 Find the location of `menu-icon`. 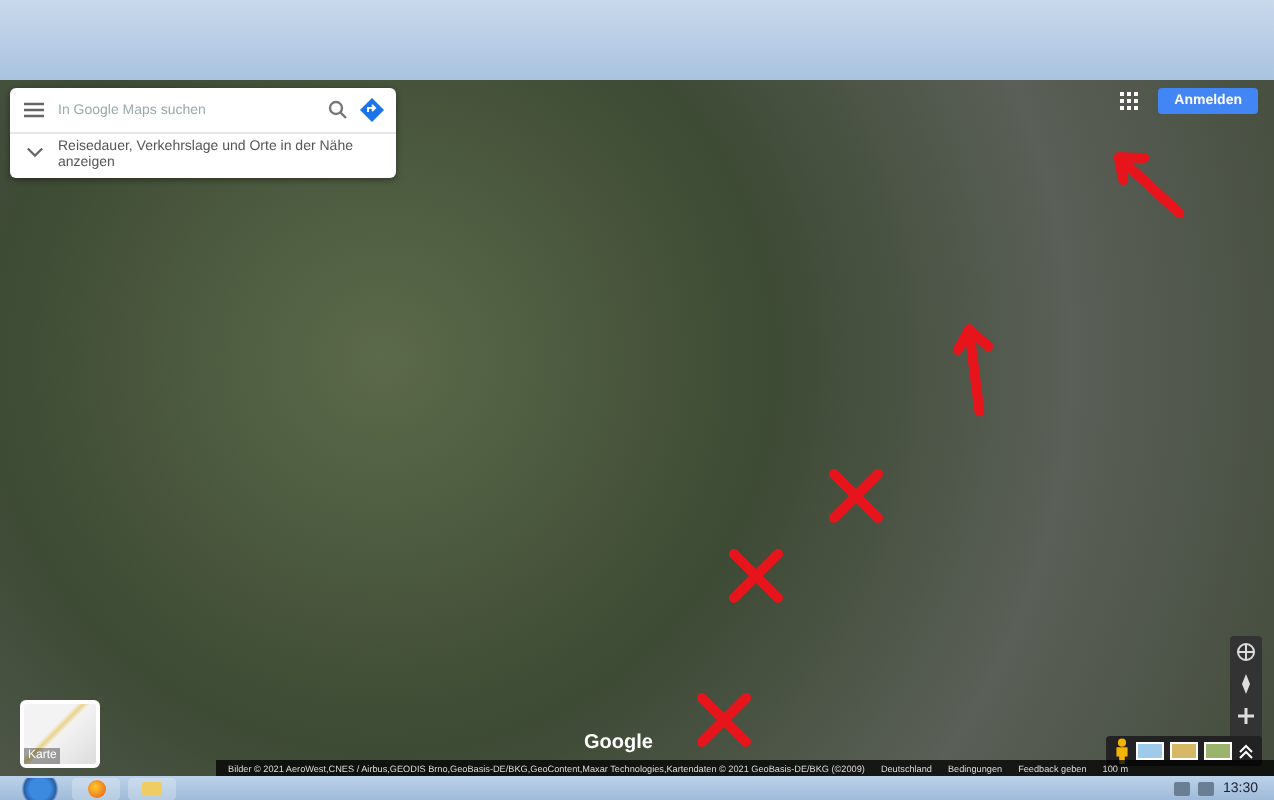

menu-icon is located at coordinates (34, 110).